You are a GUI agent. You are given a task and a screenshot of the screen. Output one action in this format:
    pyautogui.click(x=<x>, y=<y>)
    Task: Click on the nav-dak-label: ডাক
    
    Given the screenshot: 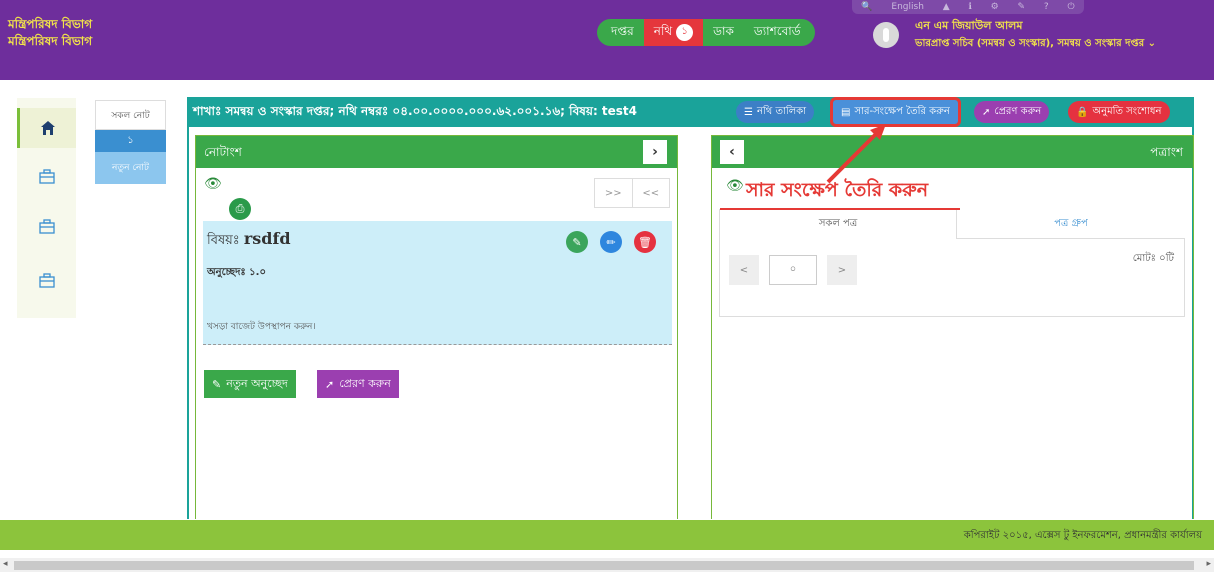 What is the action you would take?
    pyautogui.click(x=723, y=30)
    